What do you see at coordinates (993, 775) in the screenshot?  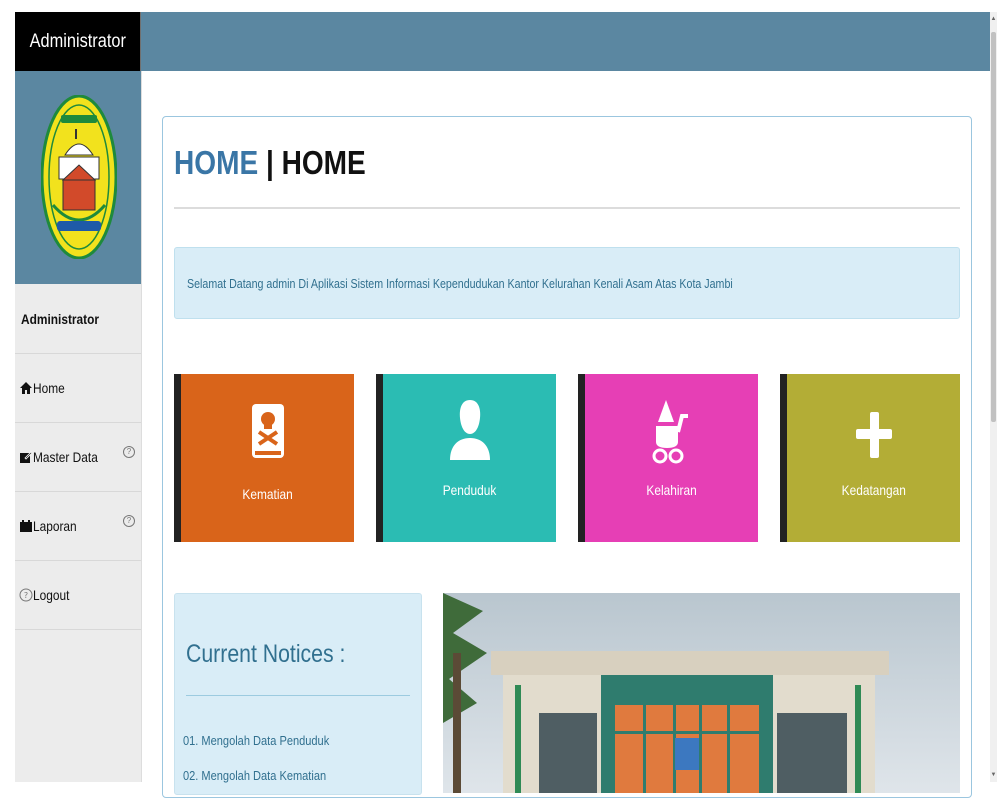 I see `scroll-down-arrow-icon: ▼` at bounding box center [993, 775].